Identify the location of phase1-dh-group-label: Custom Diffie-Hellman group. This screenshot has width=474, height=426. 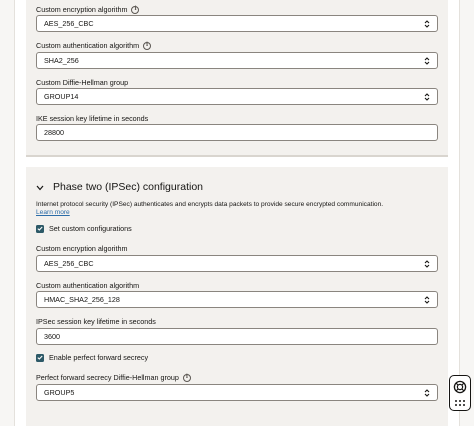
(82, 82).